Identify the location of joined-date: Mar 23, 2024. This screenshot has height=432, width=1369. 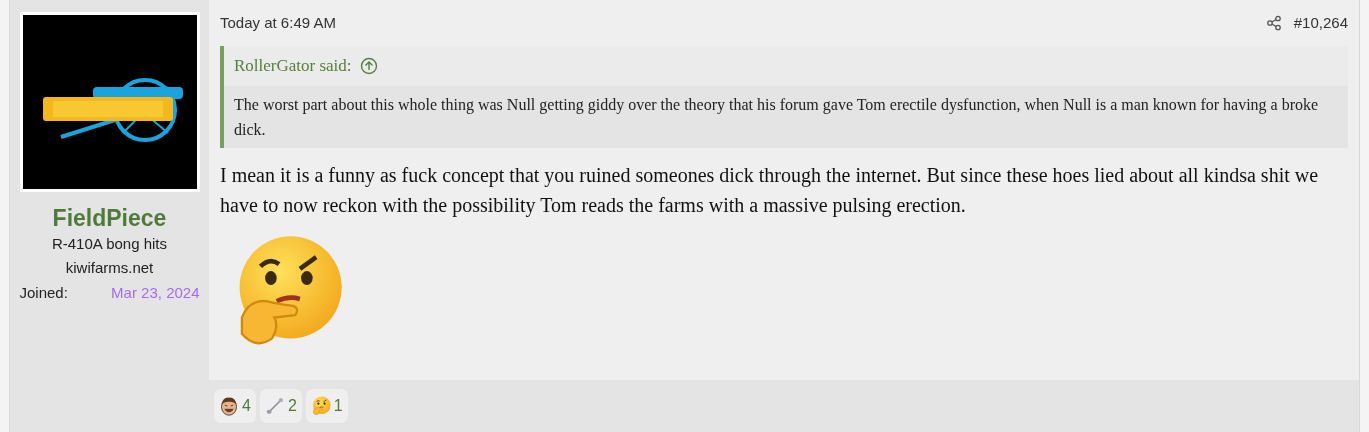
(155, 293).